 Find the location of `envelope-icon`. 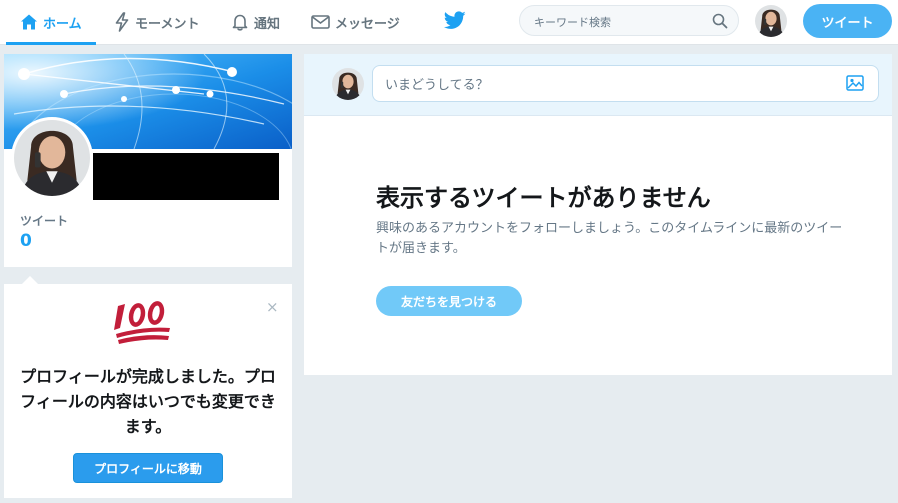

envelope-icon is located at coordinates (320, 22).